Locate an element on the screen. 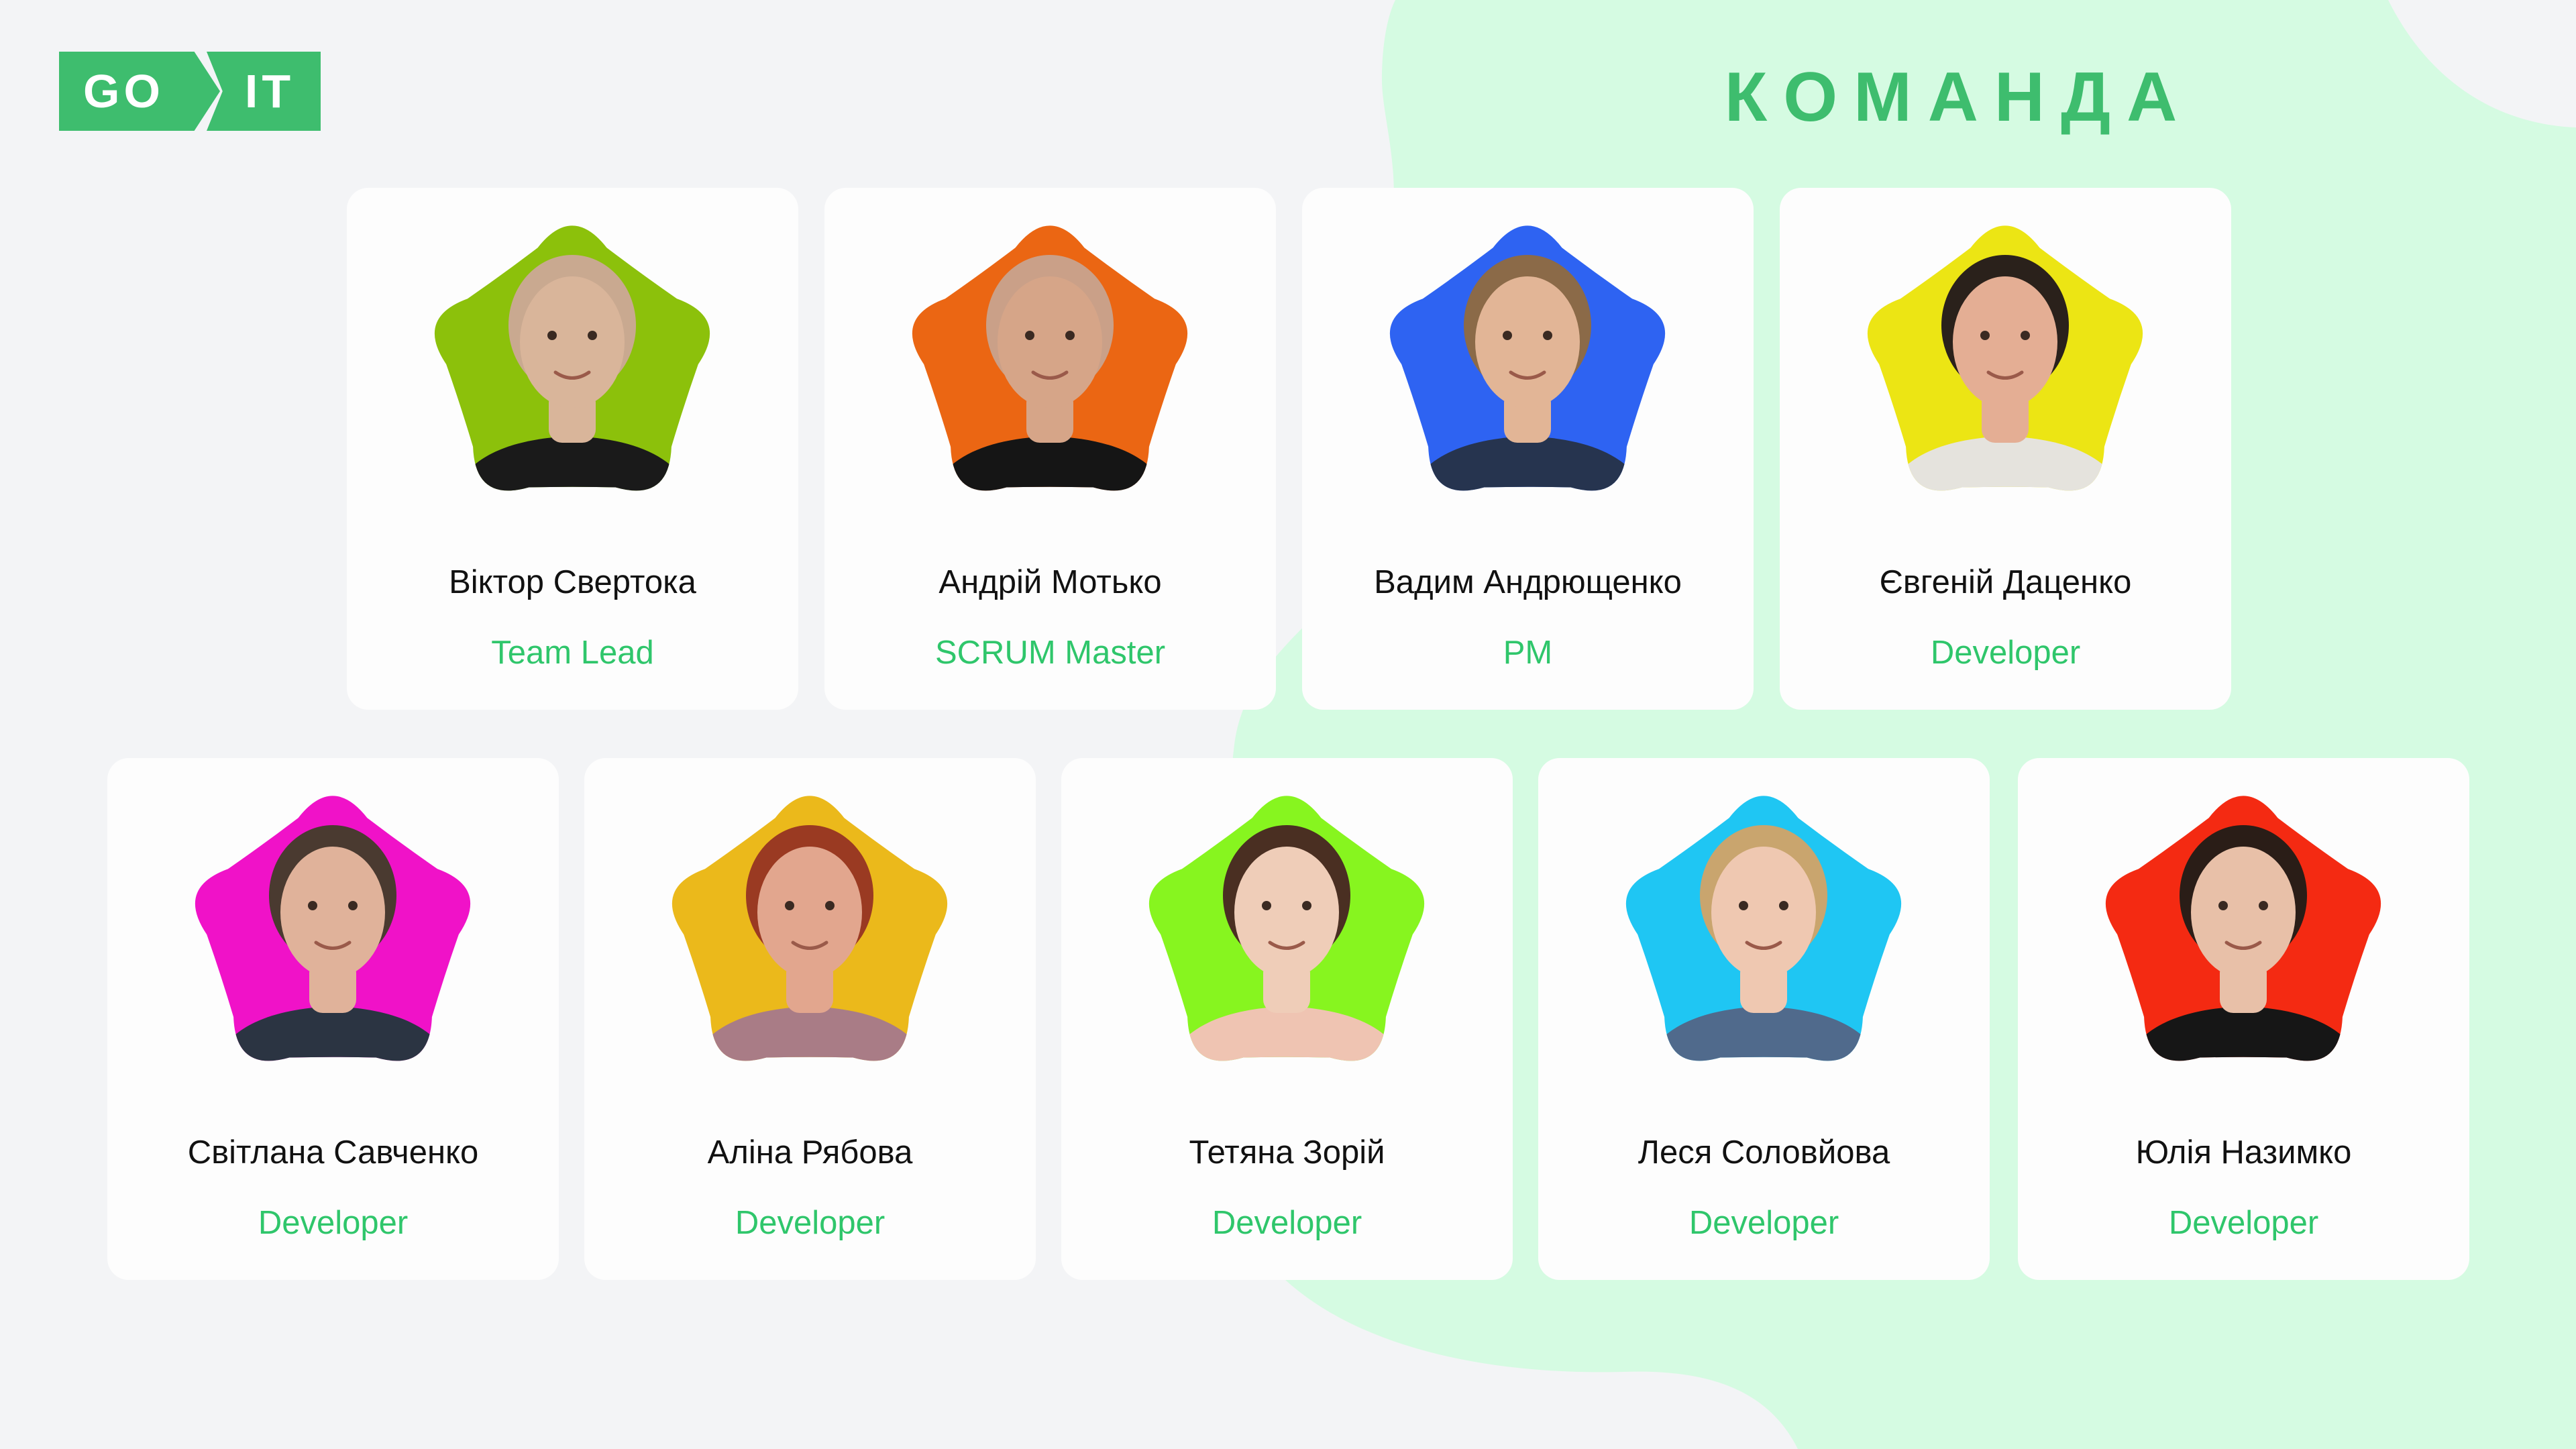  team-member-card: Вадим Андрющенко PM is located at coordinates (1528, 449).